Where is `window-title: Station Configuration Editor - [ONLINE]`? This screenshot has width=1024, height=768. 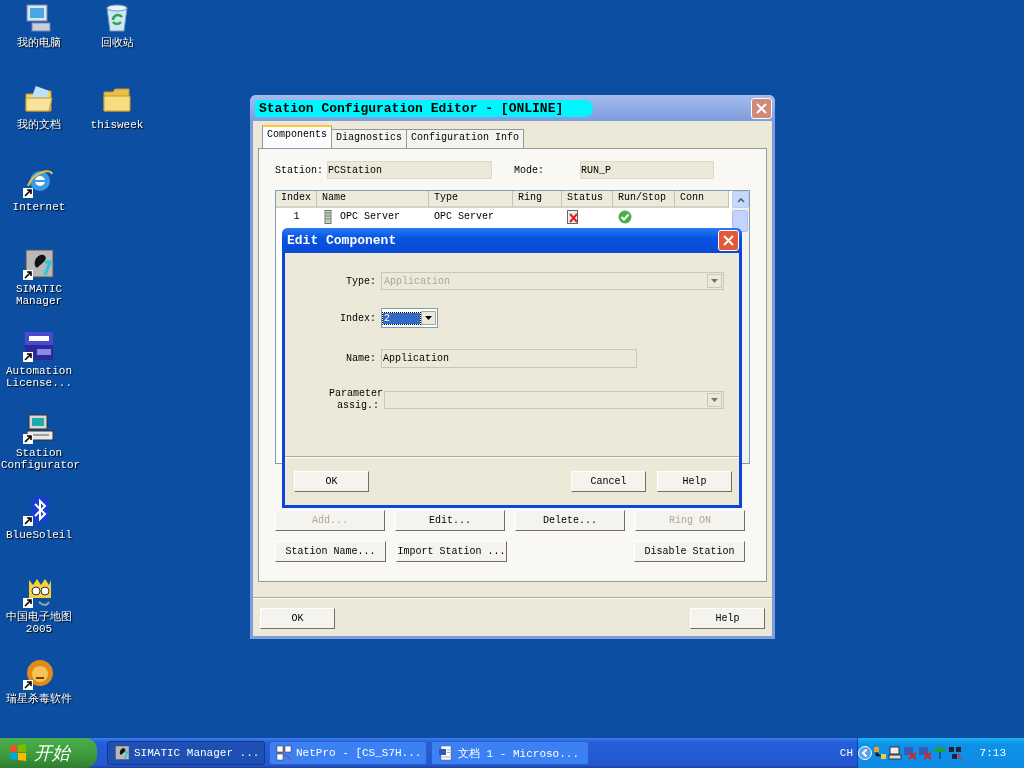
window-title: Station Configuration Editor - [ONLINE] is located at coordinates (424, 108).